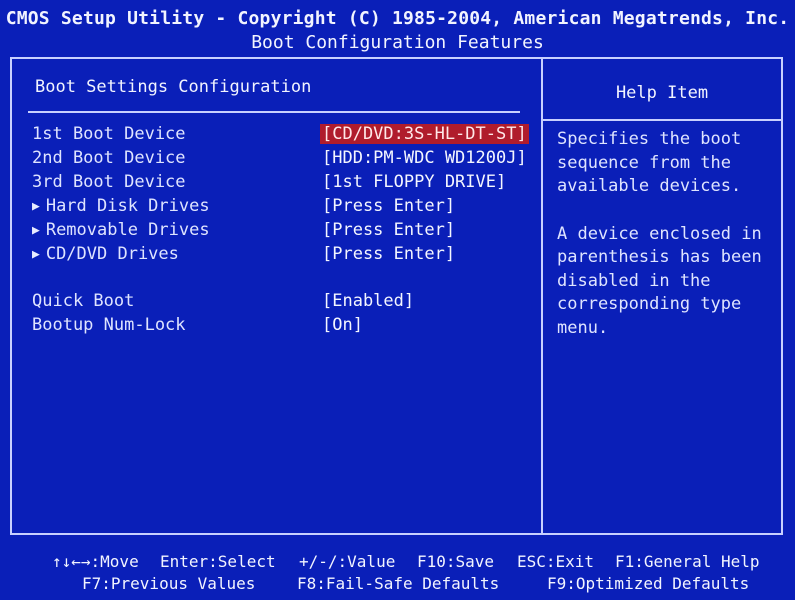  Describe the element at coordinates (662, 93) in the screenshot. I see `help-title: Help Item` at that location.